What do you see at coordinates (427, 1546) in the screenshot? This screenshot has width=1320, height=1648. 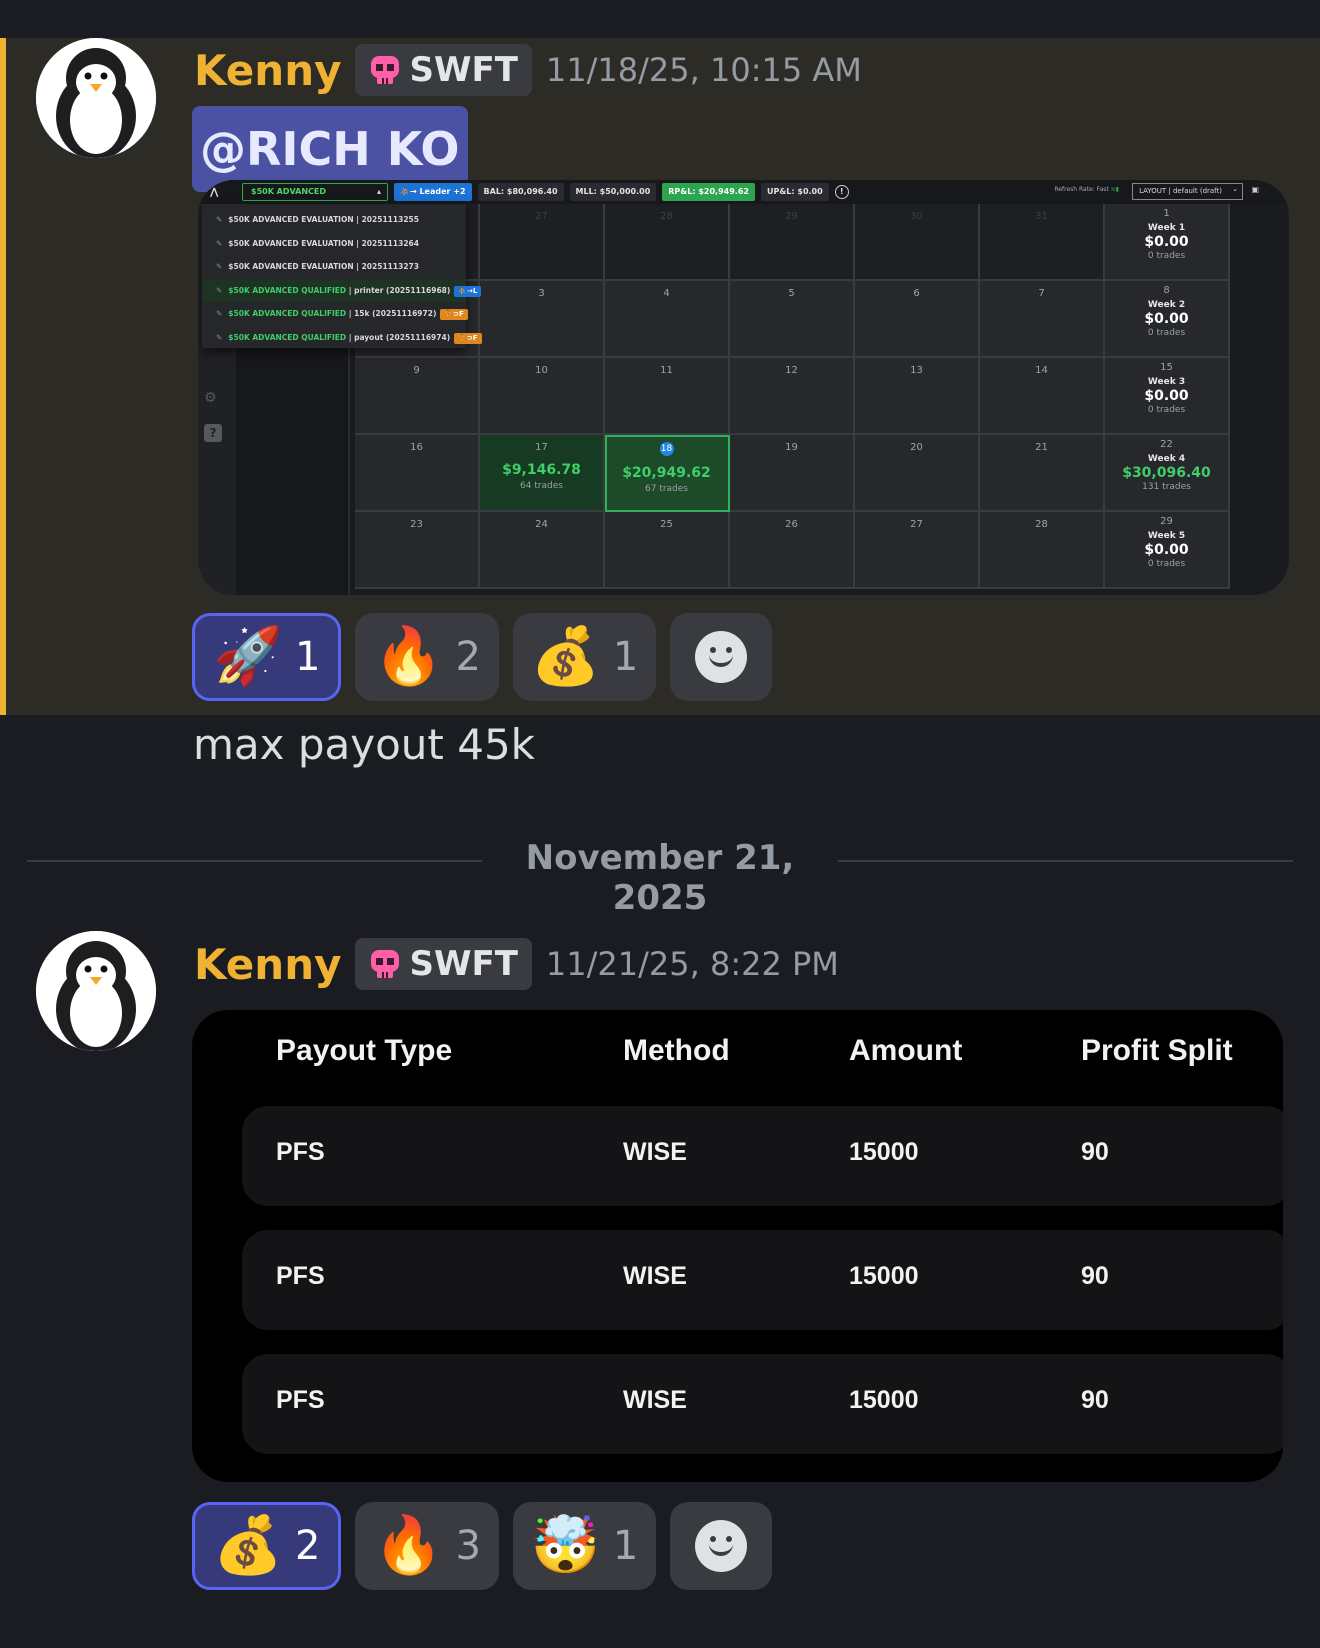 I see `reaction-button: 🔥 3` at bounding box center [427, 1546].